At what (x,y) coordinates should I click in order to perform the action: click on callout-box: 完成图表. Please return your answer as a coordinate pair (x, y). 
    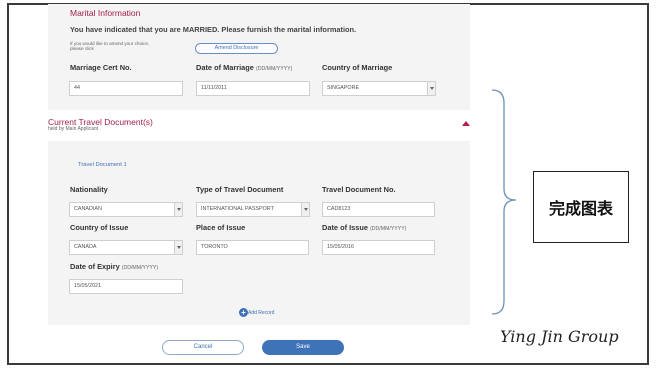
    Looking at the image, I should click on (581, 207).